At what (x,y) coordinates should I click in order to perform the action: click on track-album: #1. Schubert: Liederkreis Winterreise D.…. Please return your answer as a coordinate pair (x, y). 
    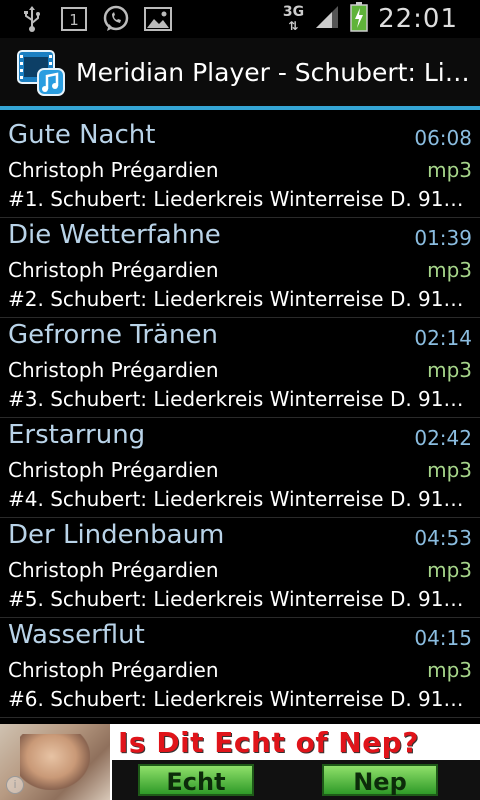
    Looking at the image, I should click on (241, 199).